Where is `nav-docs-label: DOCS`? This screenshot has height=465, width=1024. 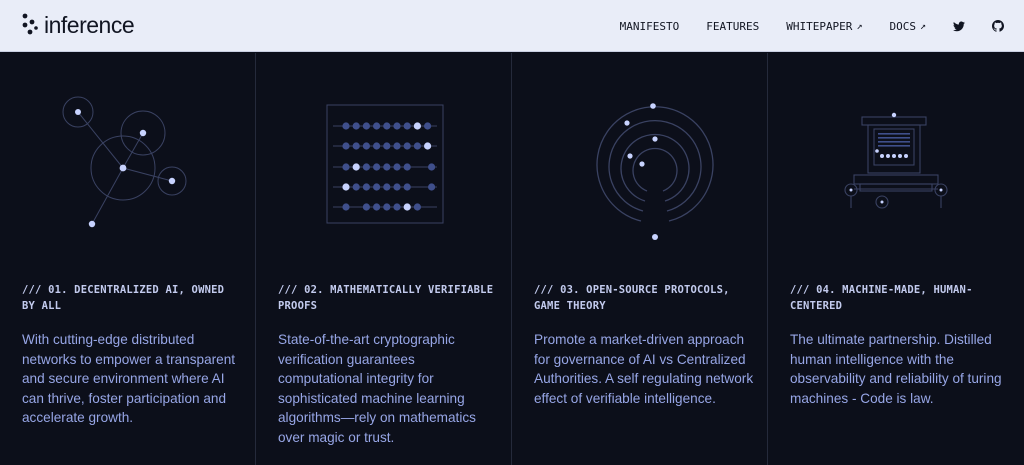 nav-docs-label: DOCS is located at coordinates (902, 26).